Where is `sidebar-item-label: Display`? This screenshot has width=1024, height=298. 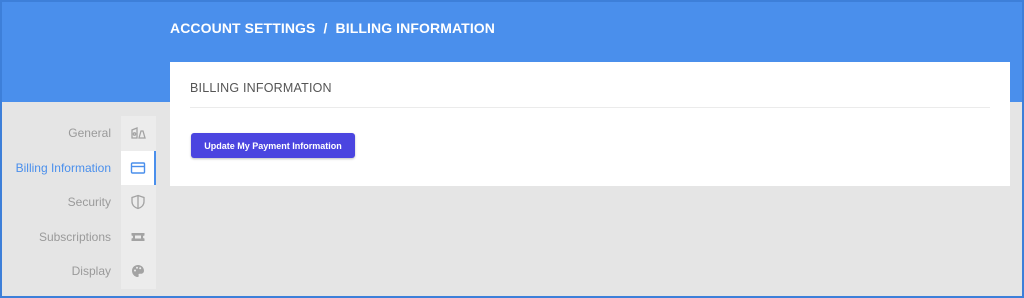 sidebar-item-label: Display is located at coordinates (91, 271).